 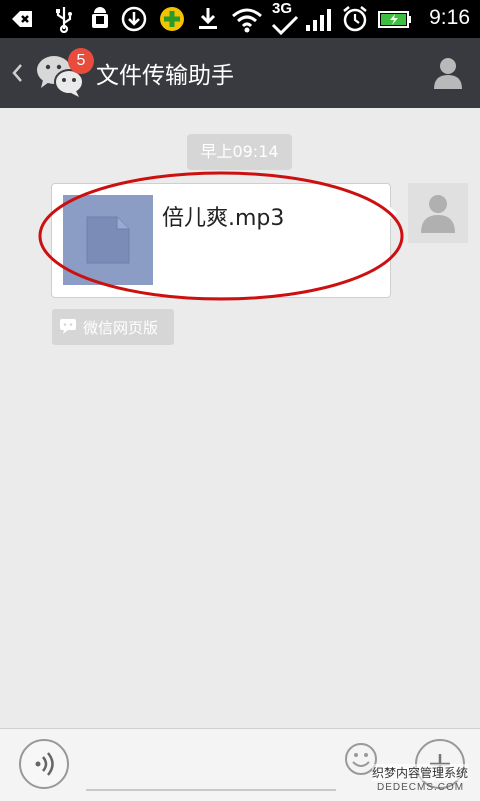 I want to click on default-avatar-icon, so click(x=438, y=214).